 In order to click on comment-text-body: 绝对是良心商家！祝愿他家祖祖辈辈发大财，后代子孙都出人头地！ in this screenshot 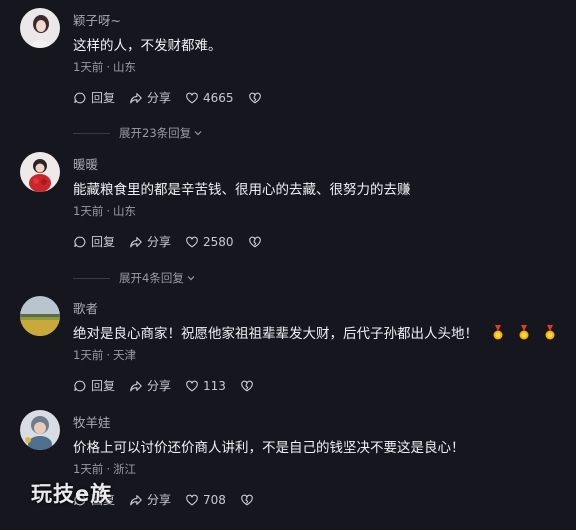, I will do `click(275, 334)`.